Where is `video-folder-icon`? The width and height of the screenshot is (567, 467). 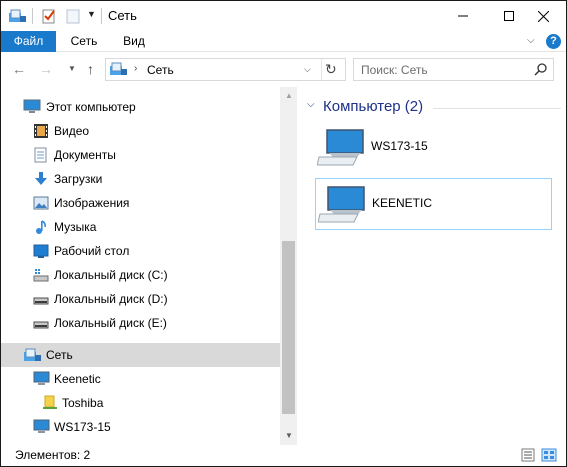
video-folder-icon is located at coordinates (41, 132).